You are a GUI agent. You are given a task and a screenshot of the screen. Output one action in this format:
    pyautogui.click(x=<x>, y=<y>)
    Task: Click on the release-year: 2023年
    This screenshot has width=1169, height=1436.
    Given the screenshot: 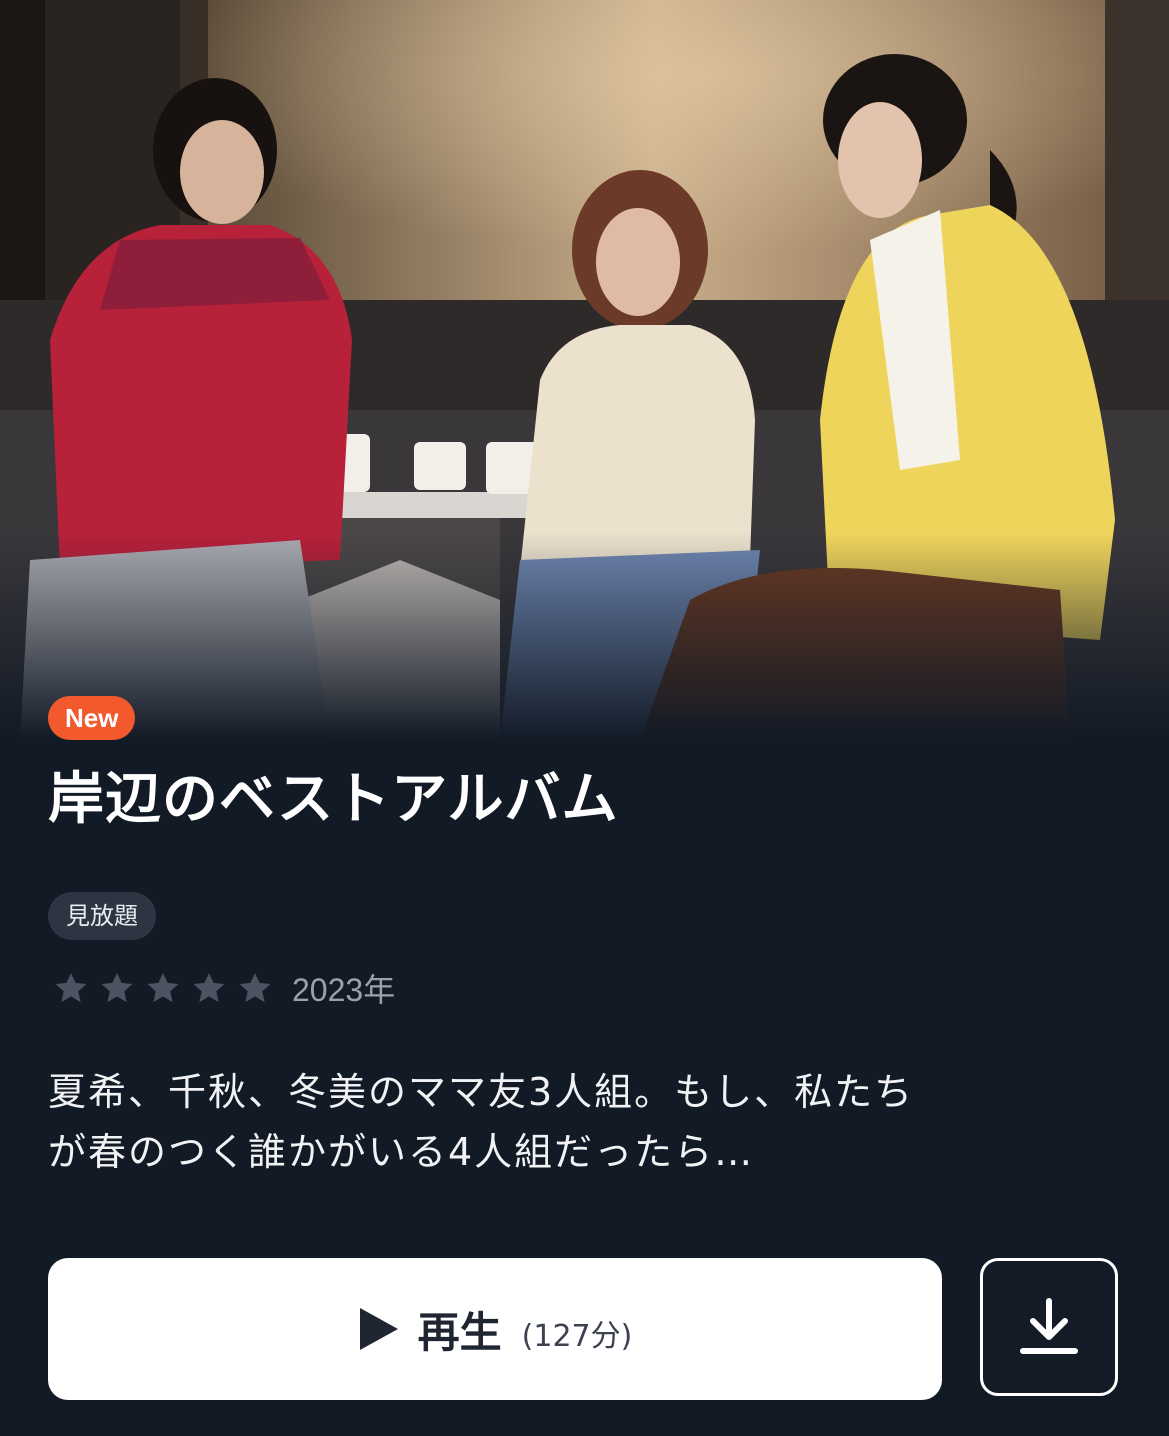 What is the action you would take?
    pyautogui.click(x=344, y=990)
    